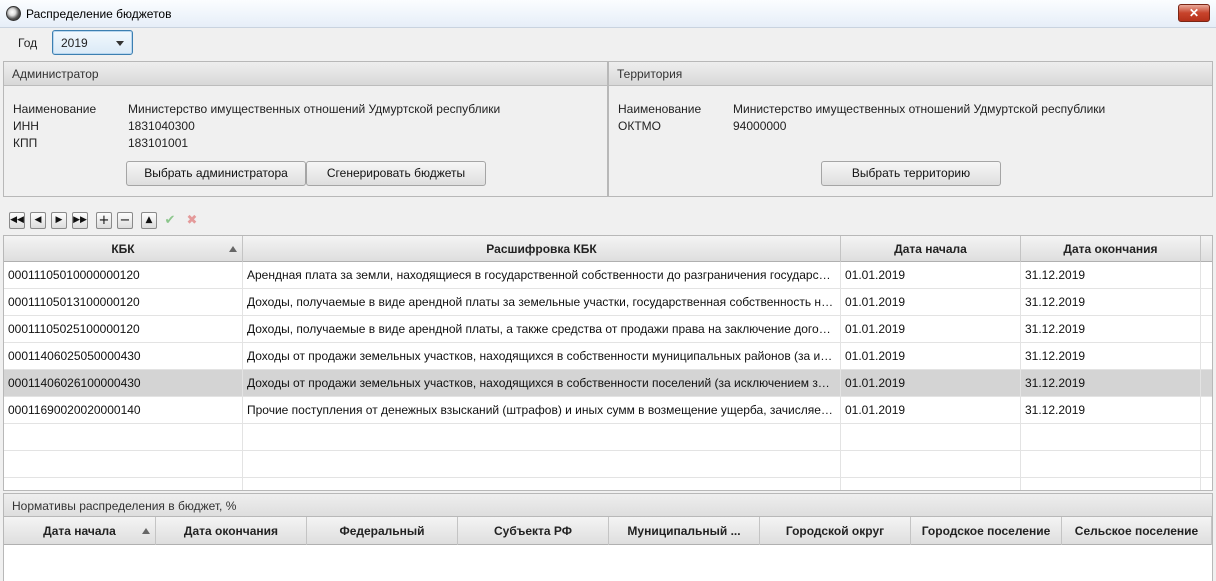  What do you see at coordinates (639, 126) in the screenshot?
I see `territory-oktmo-label: ОКТМО` at bounding box center [639, 126].